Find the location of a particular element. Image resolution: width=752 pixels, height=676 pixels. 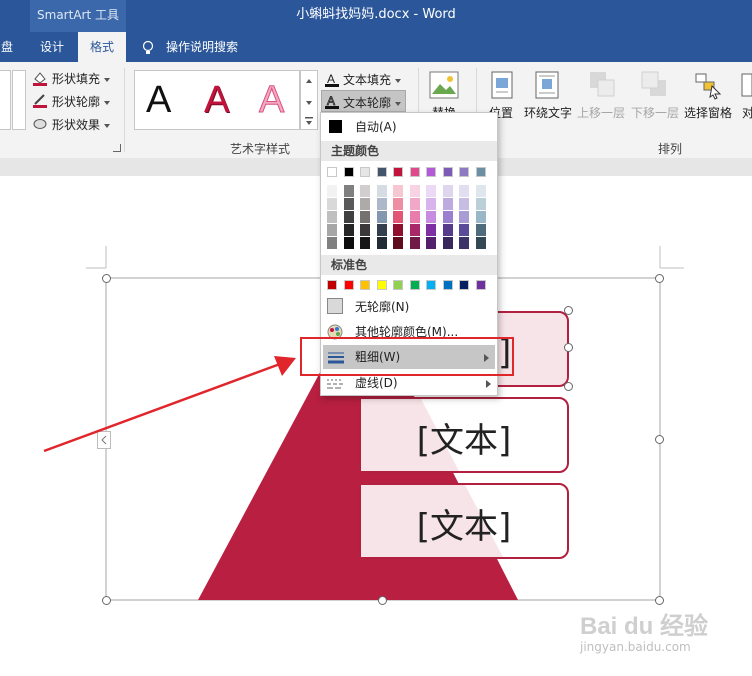

shape-effects-button: 形状效果 is located at coordinates (81, 124).